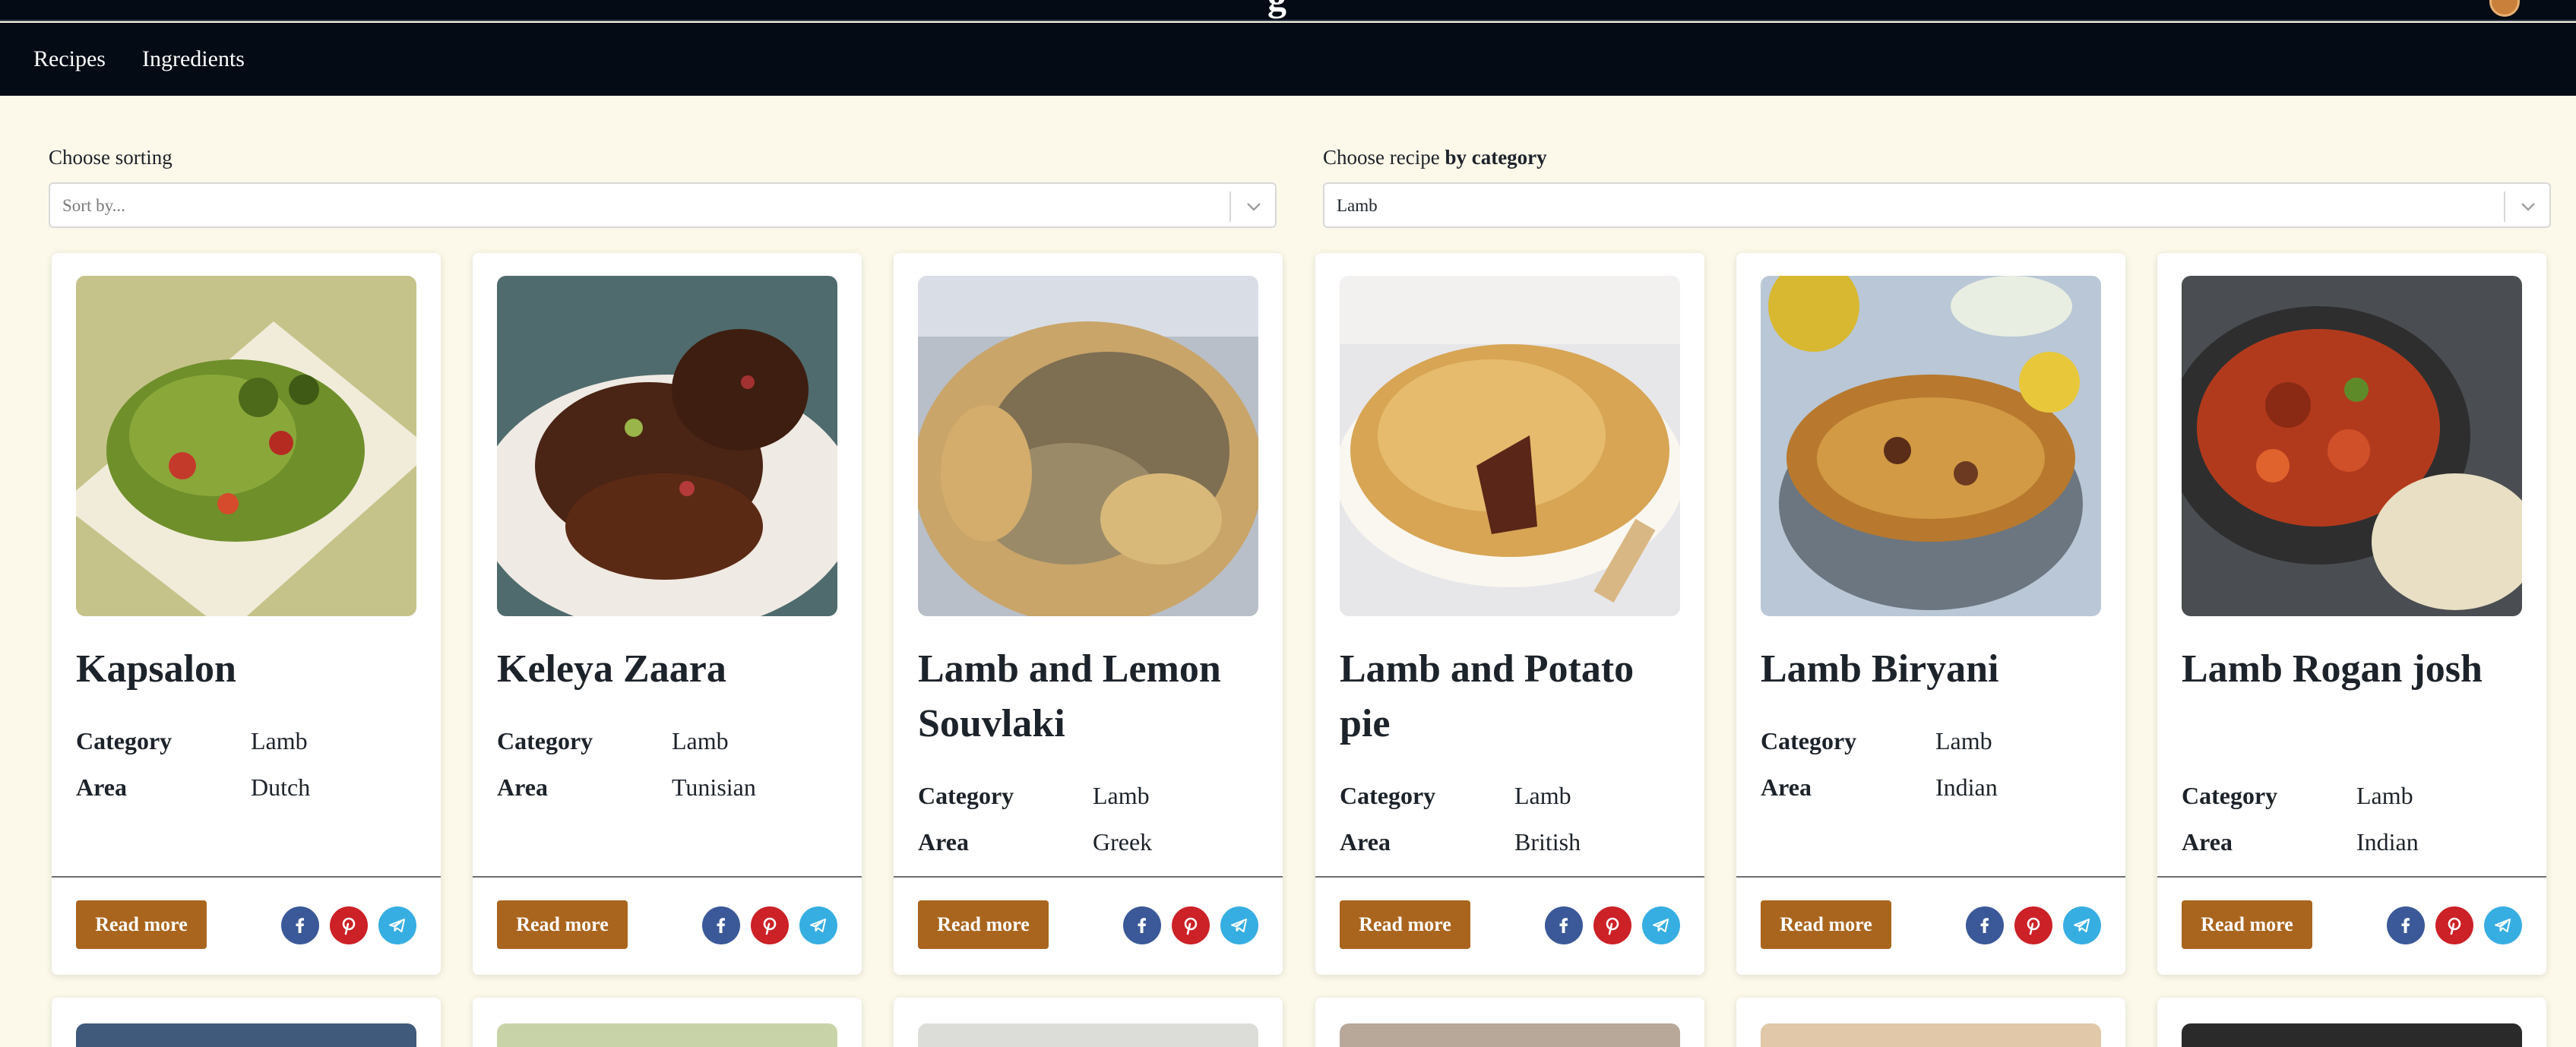 Image resolution: width=2576 pixels, height=1047 pixels. I want to click on area-field-value: British, so click(1548, 842).